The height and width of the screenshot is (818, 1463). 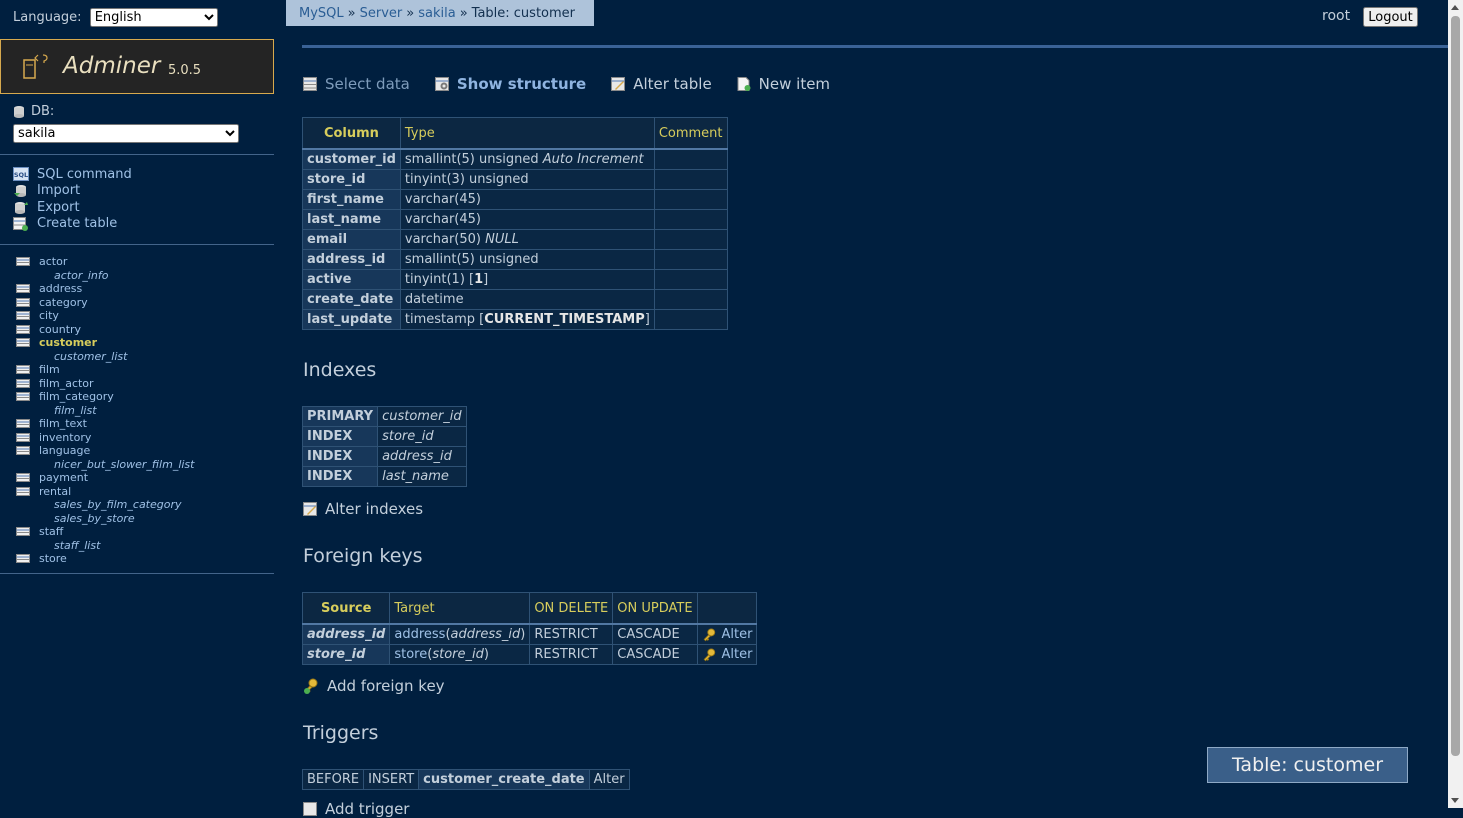 I want to click on import-link: Import, so click(x=72, y=191).